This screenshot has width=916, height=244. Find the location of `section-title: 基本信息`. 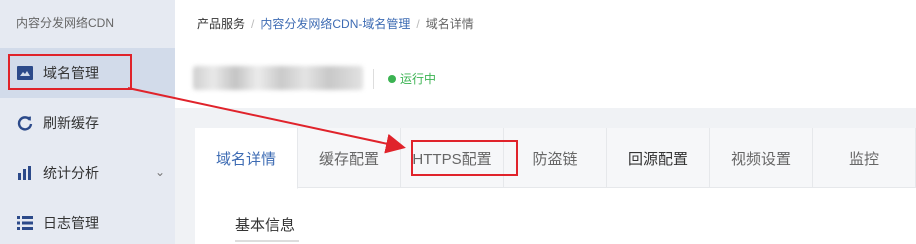

section-title: 基本信息 is located at coordinates (265, 225).